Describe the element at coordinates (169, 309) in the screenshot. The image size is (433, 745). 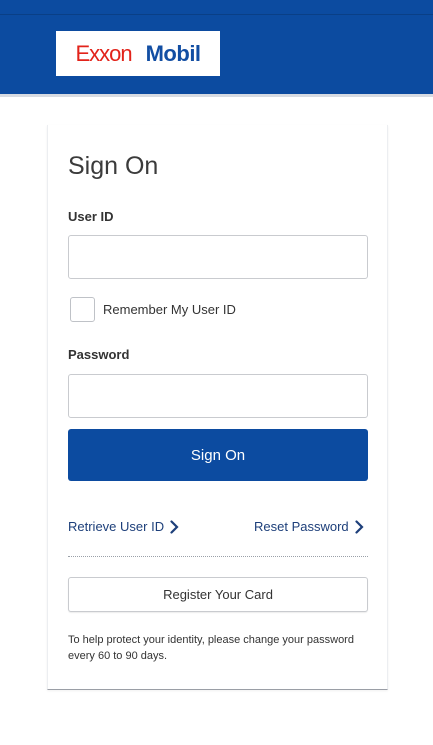
I see `remember-user-id-label: Remember My User ID` at that location.